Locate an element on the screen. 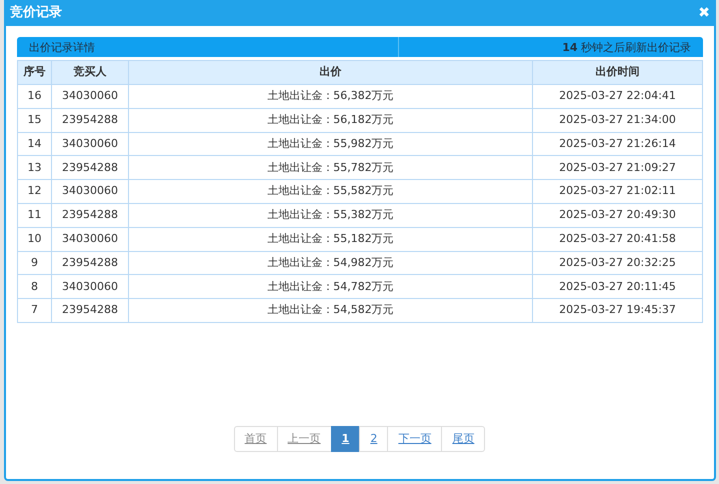 This screenshot has height=484, width=719. page-link: 尾页 is located at coordinates (463, 439).